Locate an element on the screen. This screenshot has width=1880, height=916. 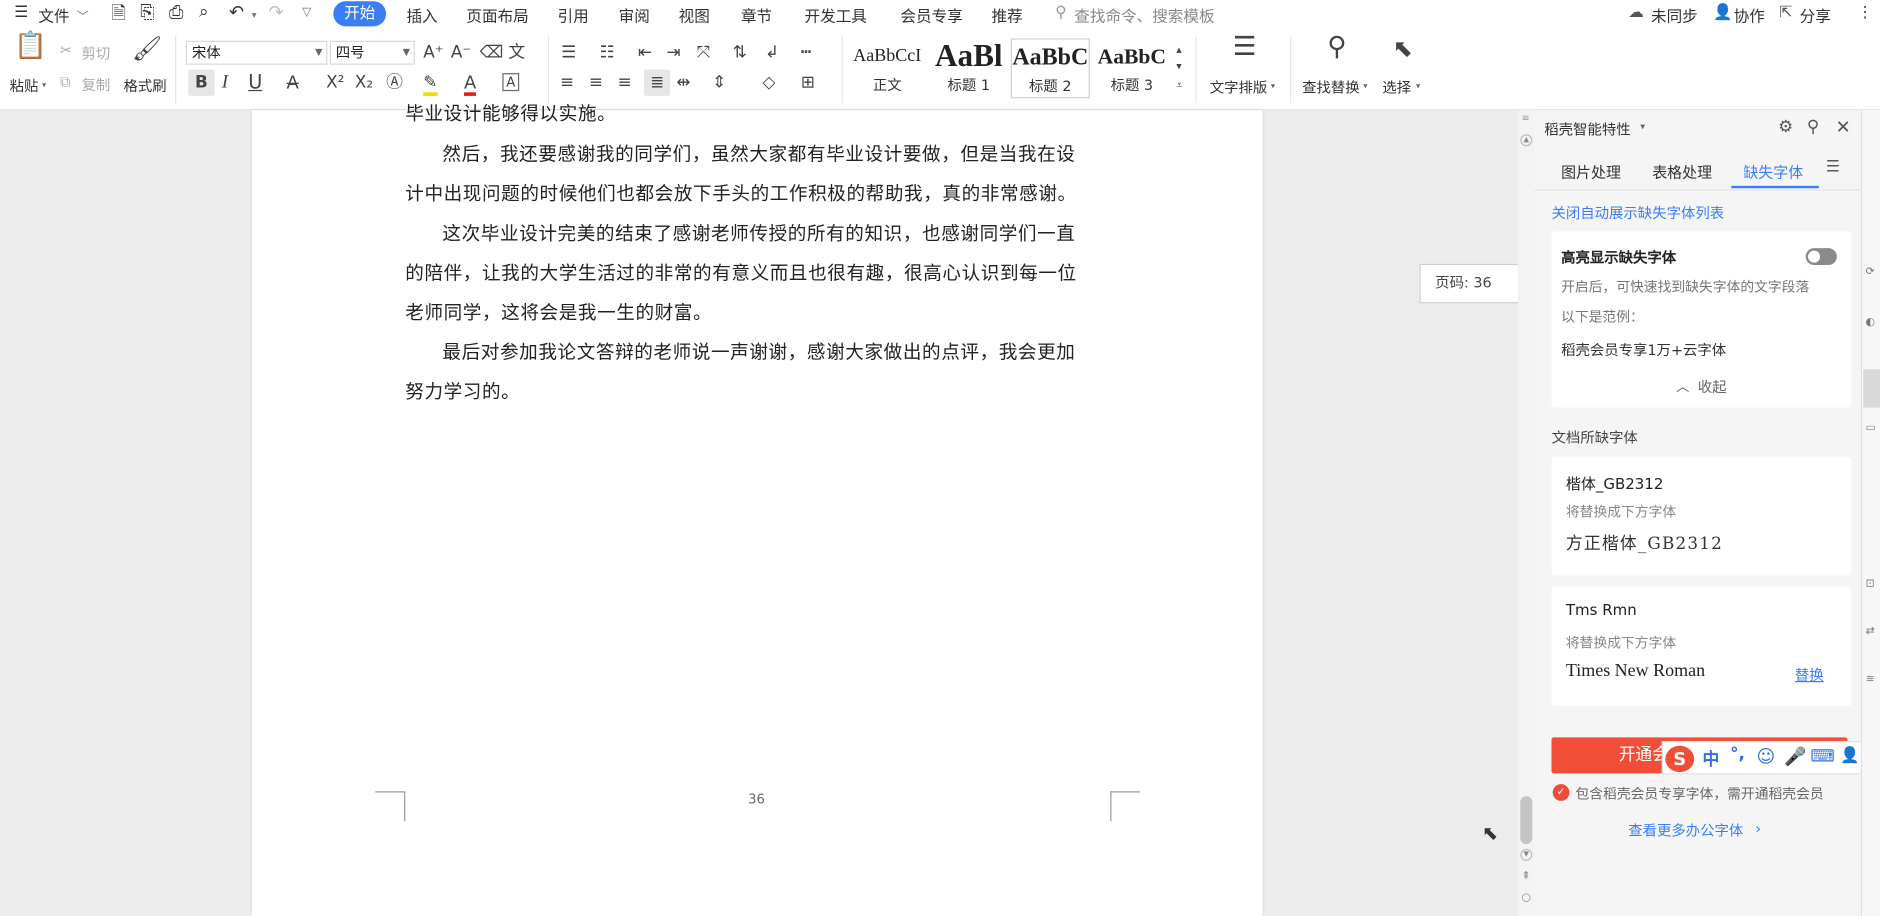
chevron-up-icon: ︿ is located at coordinates (1682, 385).